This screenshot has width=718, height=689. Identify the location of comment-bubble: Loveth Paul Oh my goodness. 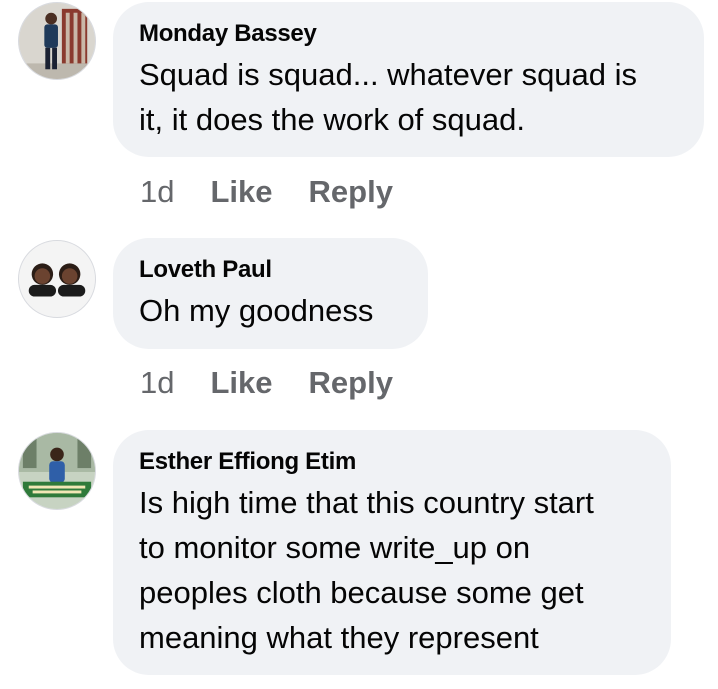
(270, 293).